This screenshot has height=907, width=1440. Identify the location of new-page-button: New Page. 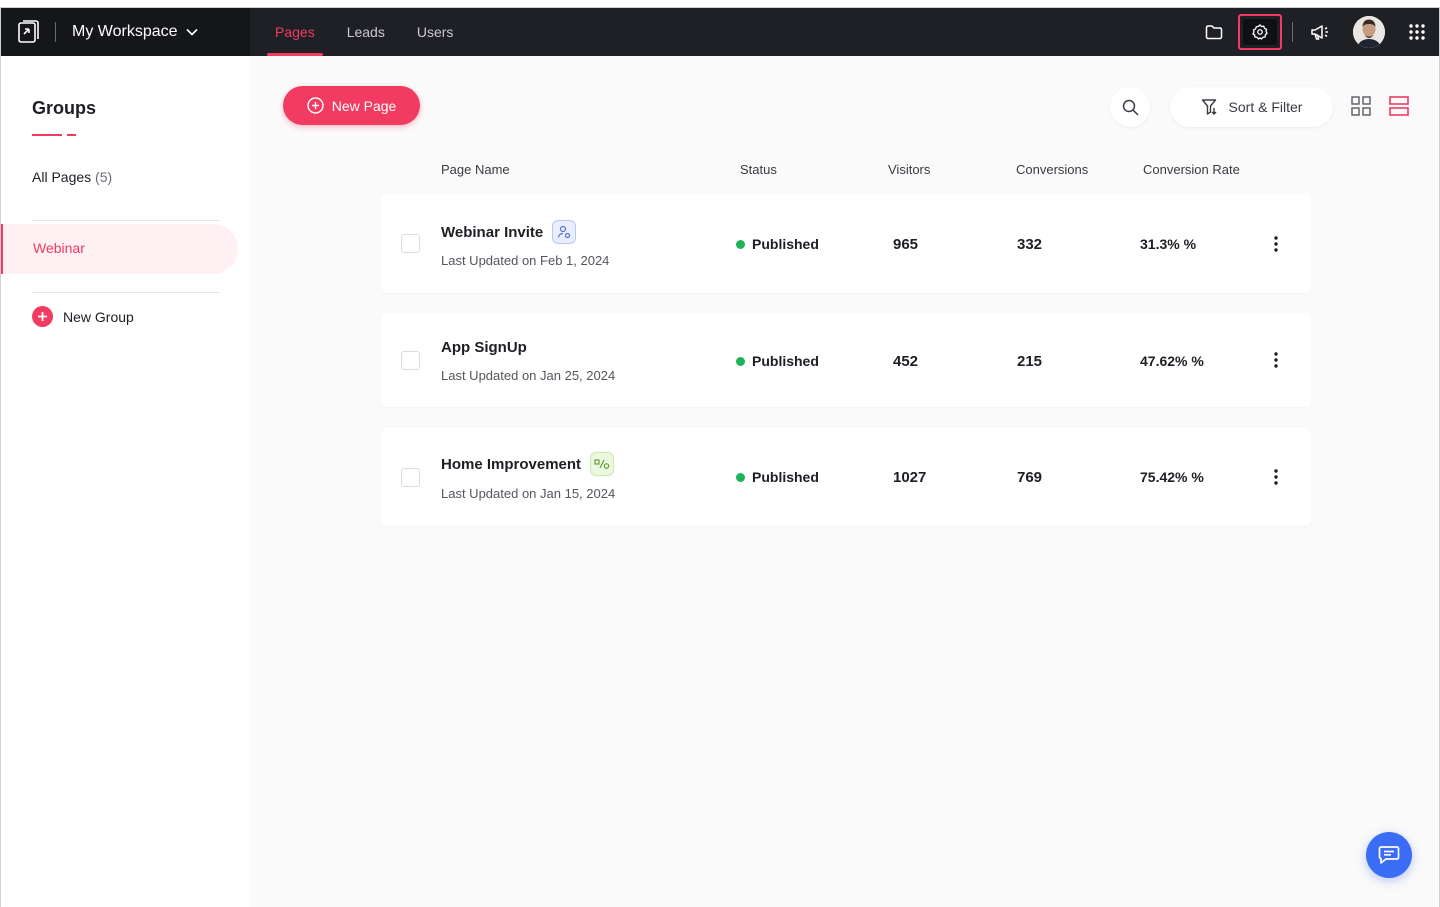
(351, 105).